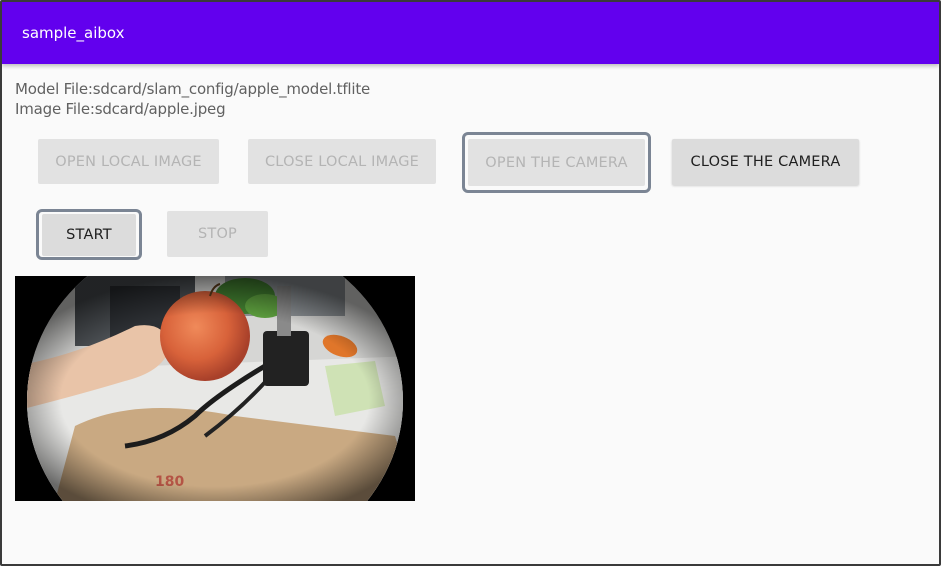 Image resolution: width=941 pixels, height=566 pixels. I want to click on start-button: START, so click(89, 235).